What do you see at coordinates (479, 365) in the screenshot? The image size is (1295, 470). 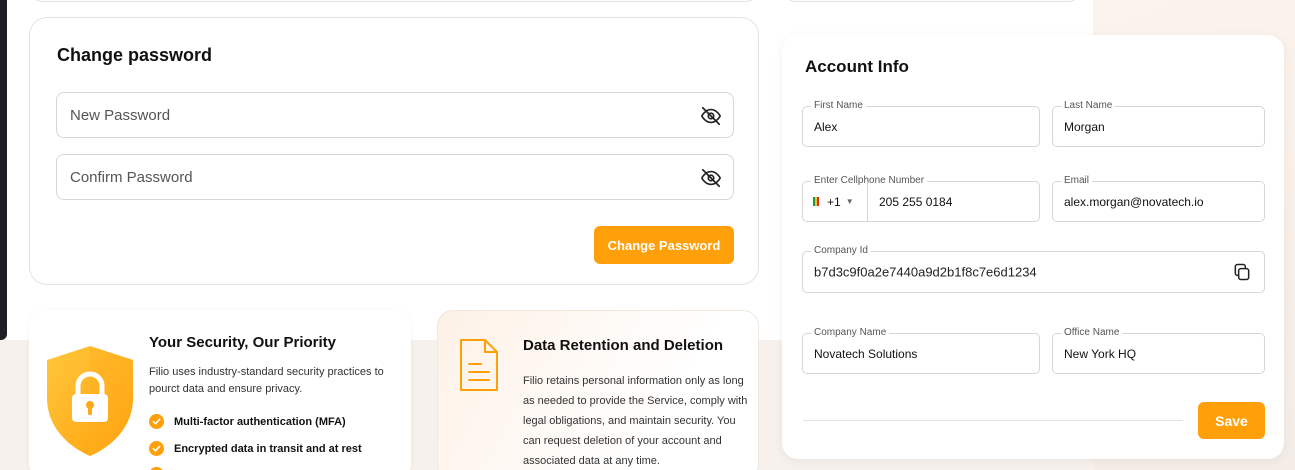 I see `document-icon` at bounding box center [479, 365].